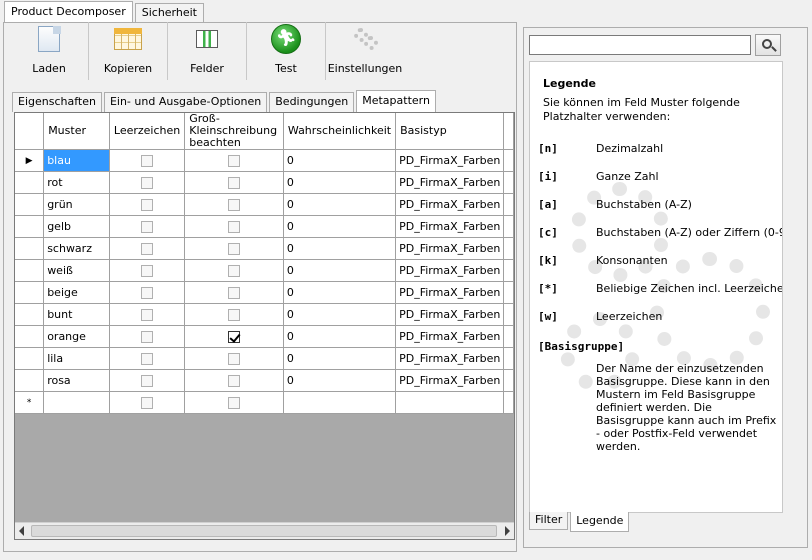 This screenshot has height=560, width=812. I want to click on new-table-row: *, so click(264, 402).